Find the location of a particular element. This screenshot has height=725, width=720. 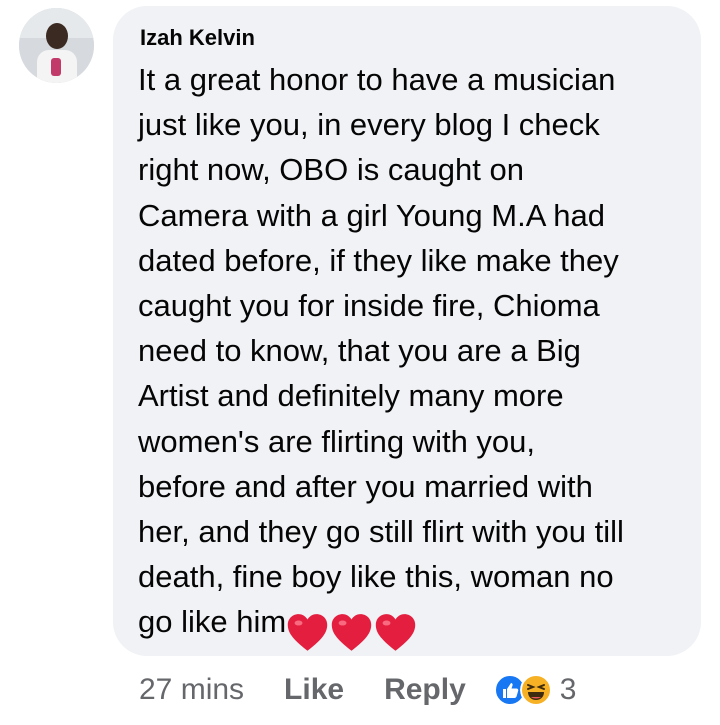

comment-line: dated before, if they like make they is located at coordinates (378, 260).